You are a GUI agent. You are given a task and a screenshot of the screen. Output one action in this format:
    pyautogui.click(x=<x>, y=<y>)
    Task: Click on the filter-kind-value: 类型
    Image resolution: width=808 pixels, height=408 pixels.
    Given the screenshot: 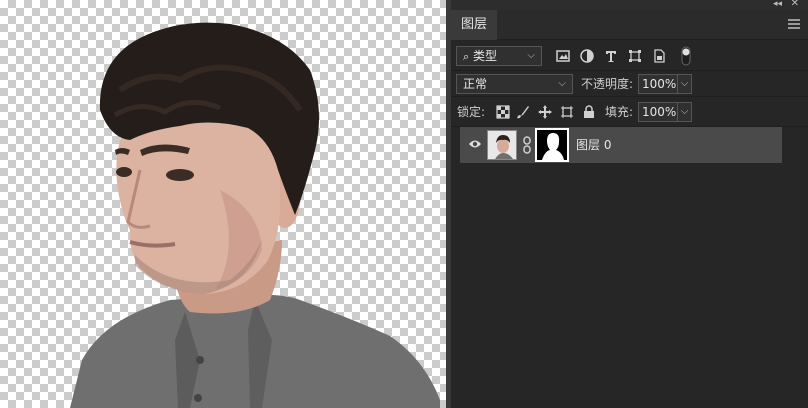 What is the action you would take?
    pyautogui.click(x=485, y=56)
    